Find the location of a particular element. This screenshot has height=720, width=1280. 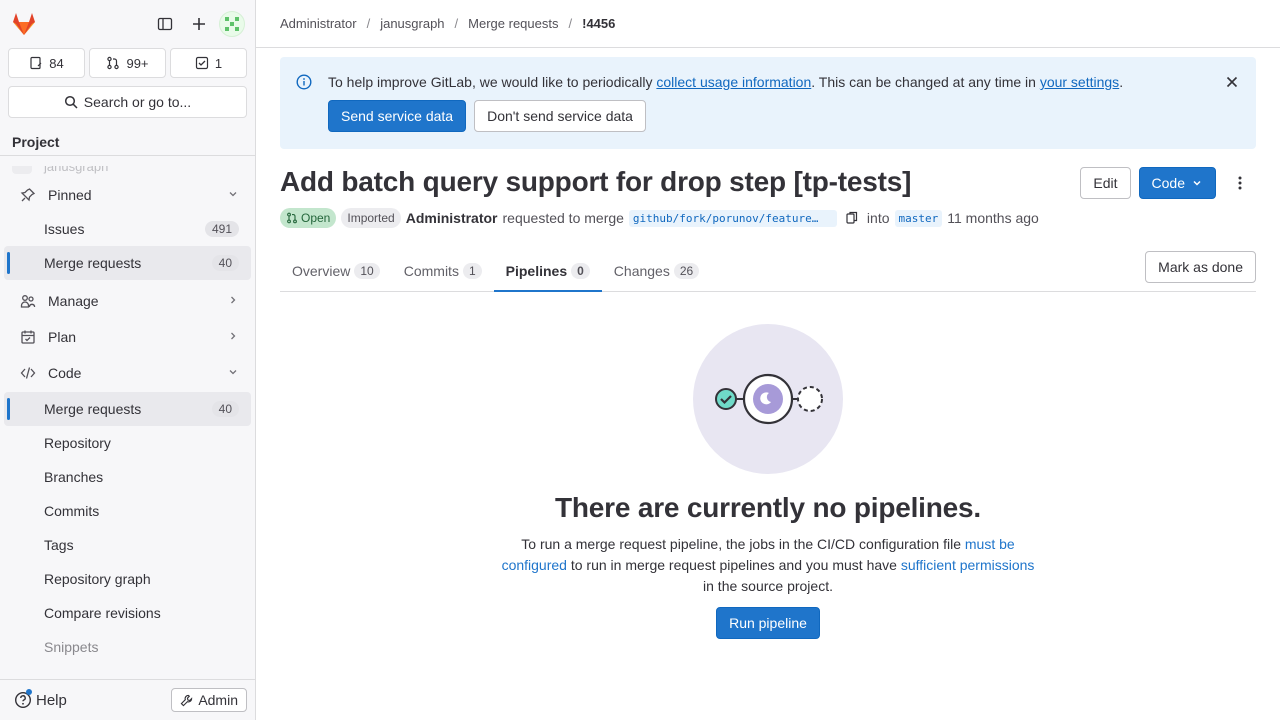

collect-usage-link: collect usage information is located at coordinates (733, 82).